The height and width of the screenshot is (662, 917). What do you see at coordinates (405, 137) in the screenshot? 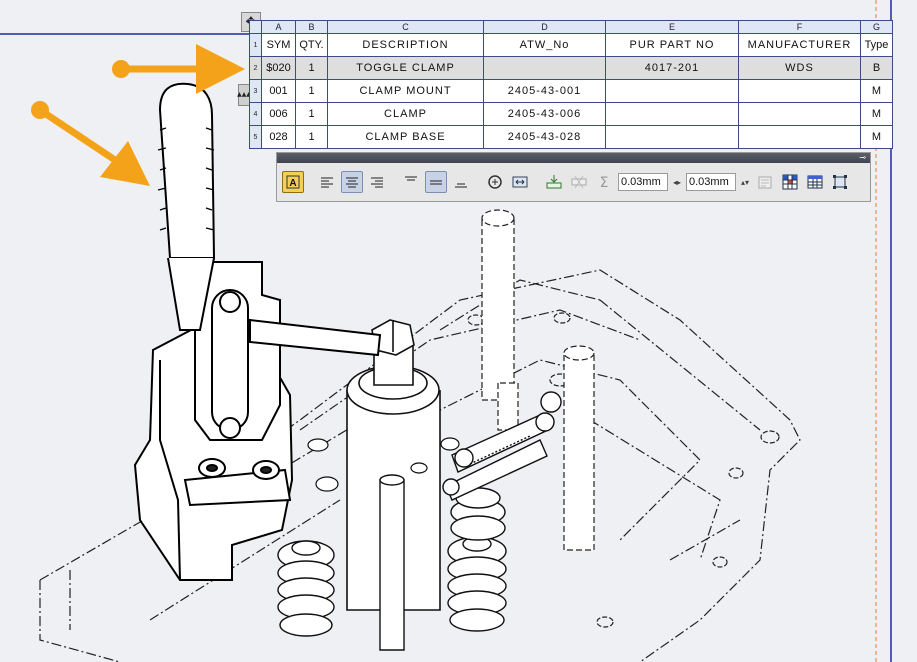
I see `cell-description: CLAMP BASE` at bounding box center [405, 137].